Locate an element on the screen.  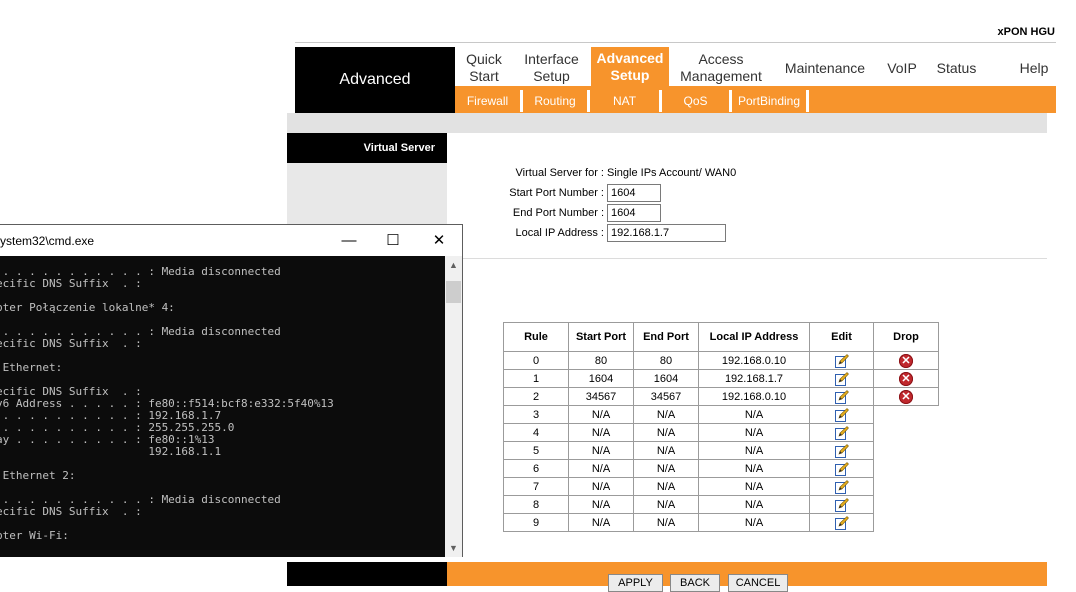
submenu-firewall: Firewall is located at coordinates (489, 101).